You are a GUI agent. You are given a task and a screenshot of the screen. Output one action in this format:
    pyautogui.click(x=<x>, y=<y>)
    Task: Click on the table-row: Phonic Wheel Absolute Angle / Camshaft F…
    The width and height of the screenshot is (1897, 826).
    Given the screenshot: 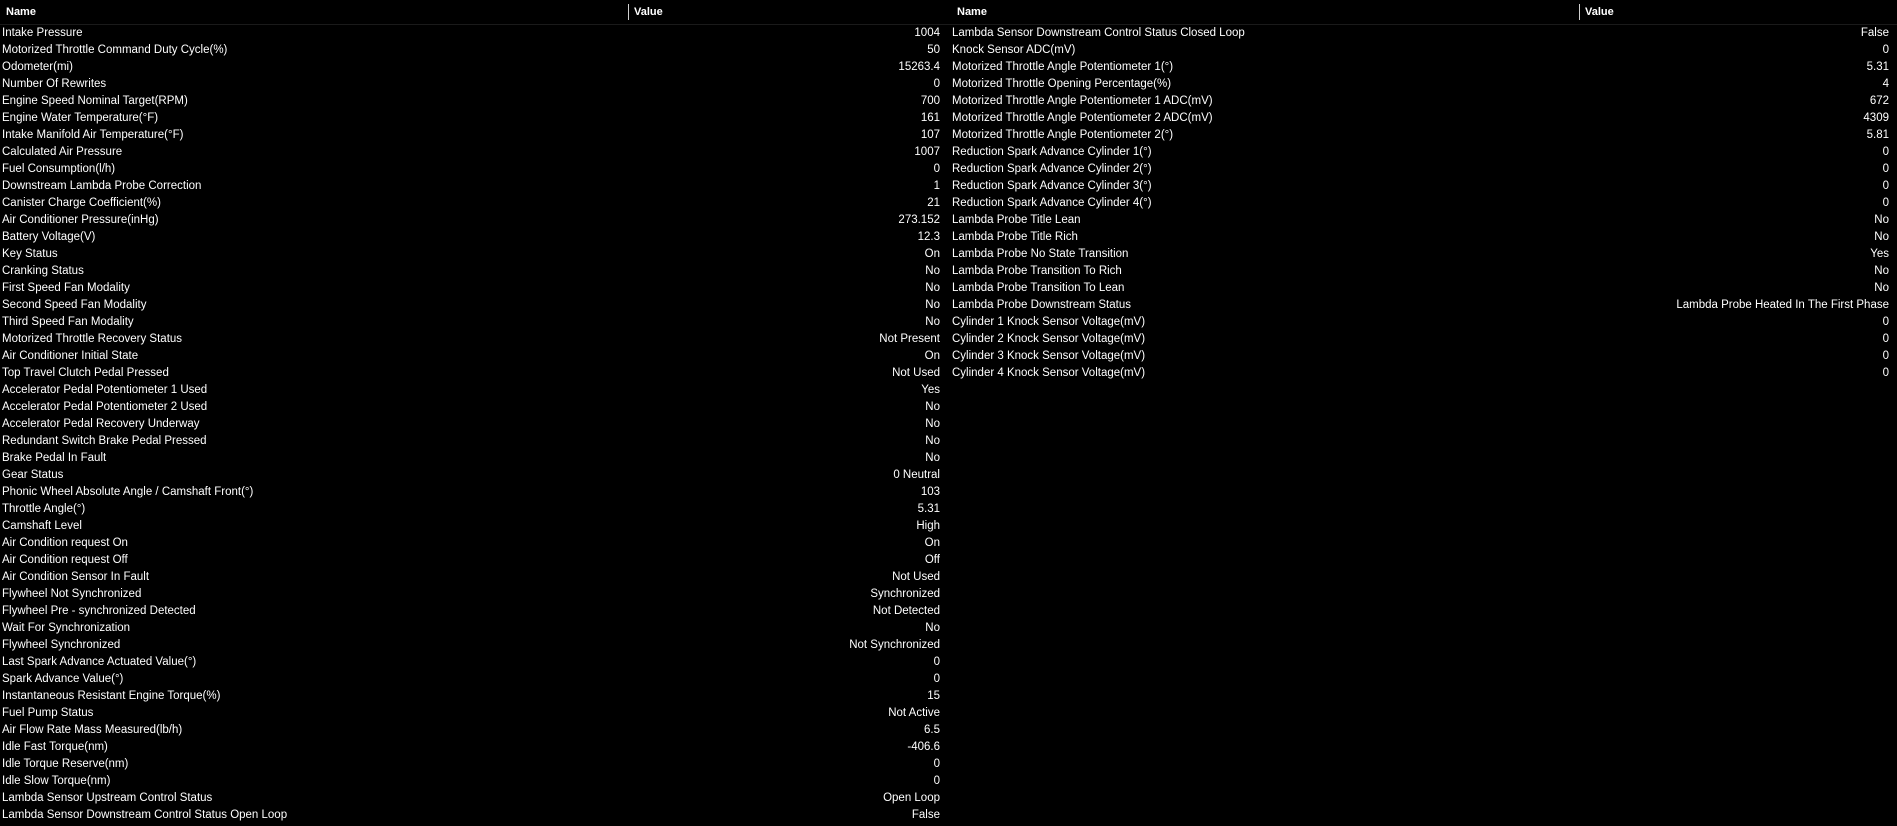 What is the action you would take?
    pyautogui.click(x=475, y=492)
    